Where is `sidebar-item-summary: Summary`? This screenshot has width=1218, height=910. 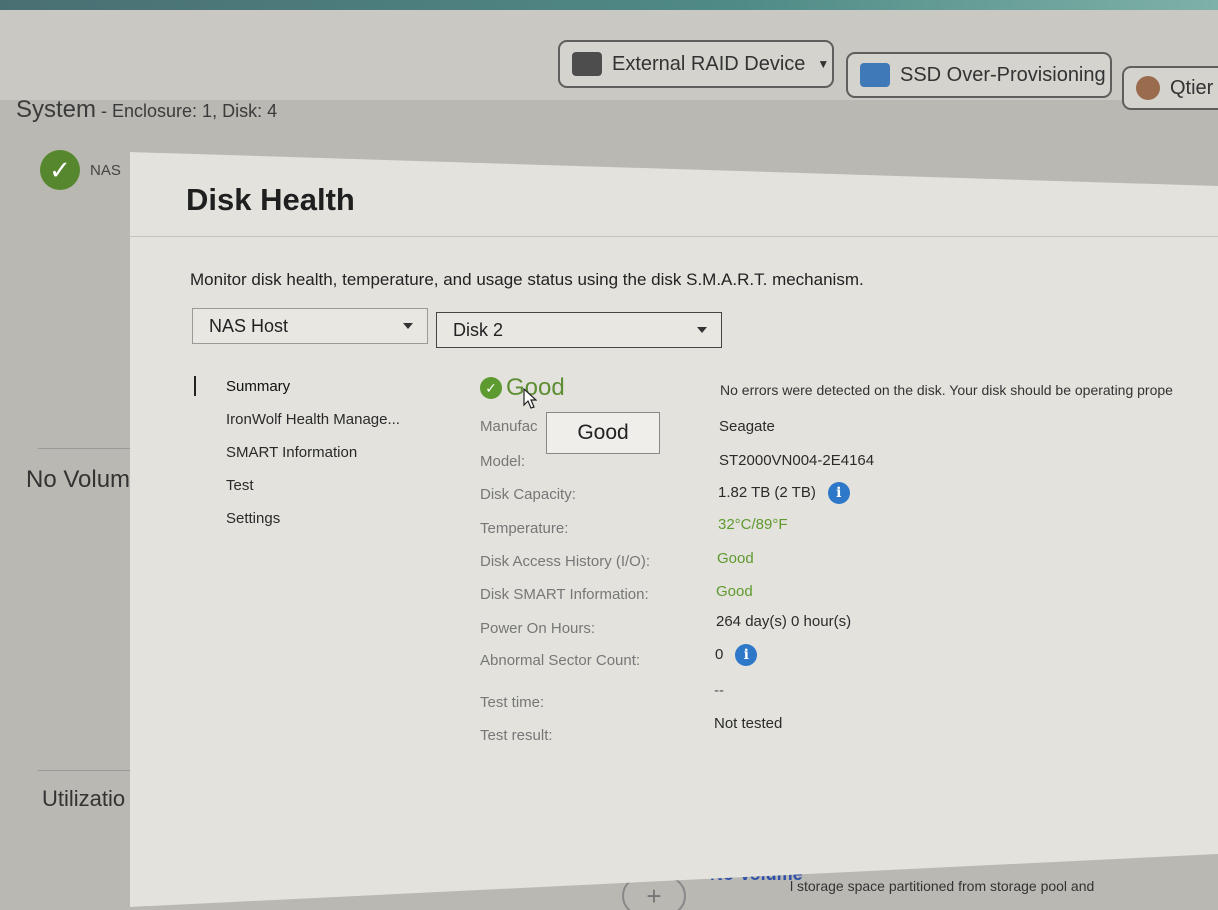
sidebar-item-summary: Summary is located at coordinates (258, 386).